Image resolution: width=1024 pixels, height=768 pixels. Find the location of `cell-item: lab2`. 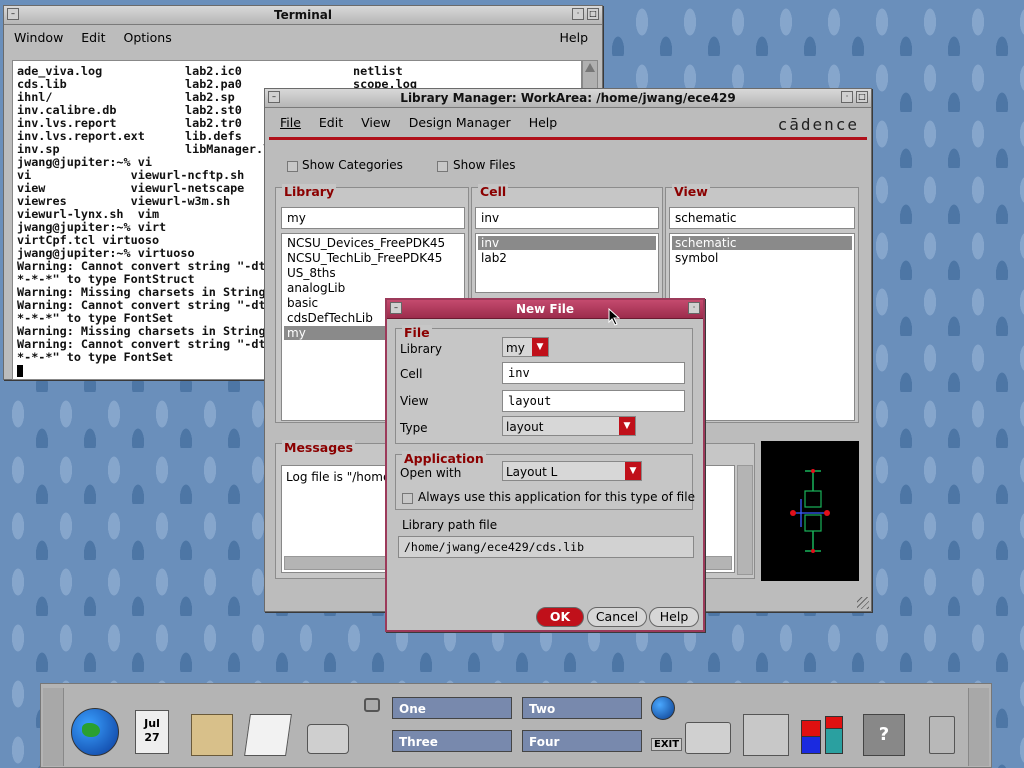

cell-item: lab2 is located at coordinates (567, 258).